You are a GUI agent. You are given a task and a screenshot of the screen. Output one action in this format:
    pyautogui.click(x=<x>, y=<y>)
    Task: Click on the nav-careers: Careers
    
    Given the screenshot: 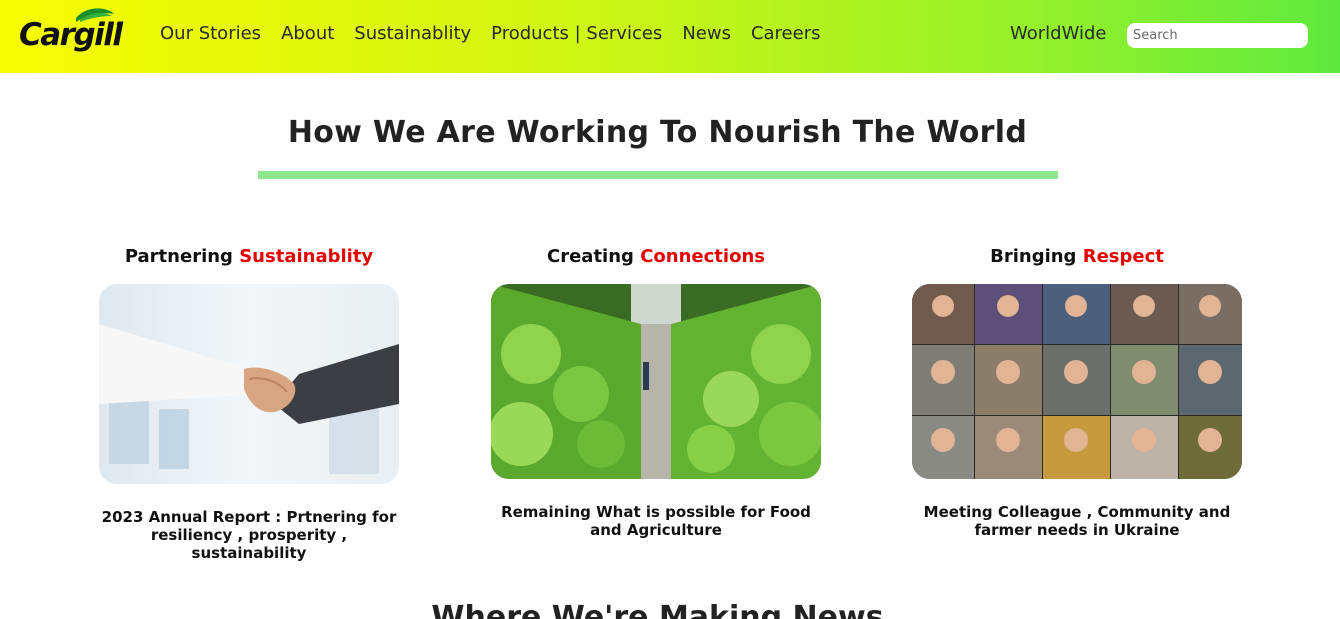 What is the action you would take?
    pyautogui.click(x=786, y=35)
    